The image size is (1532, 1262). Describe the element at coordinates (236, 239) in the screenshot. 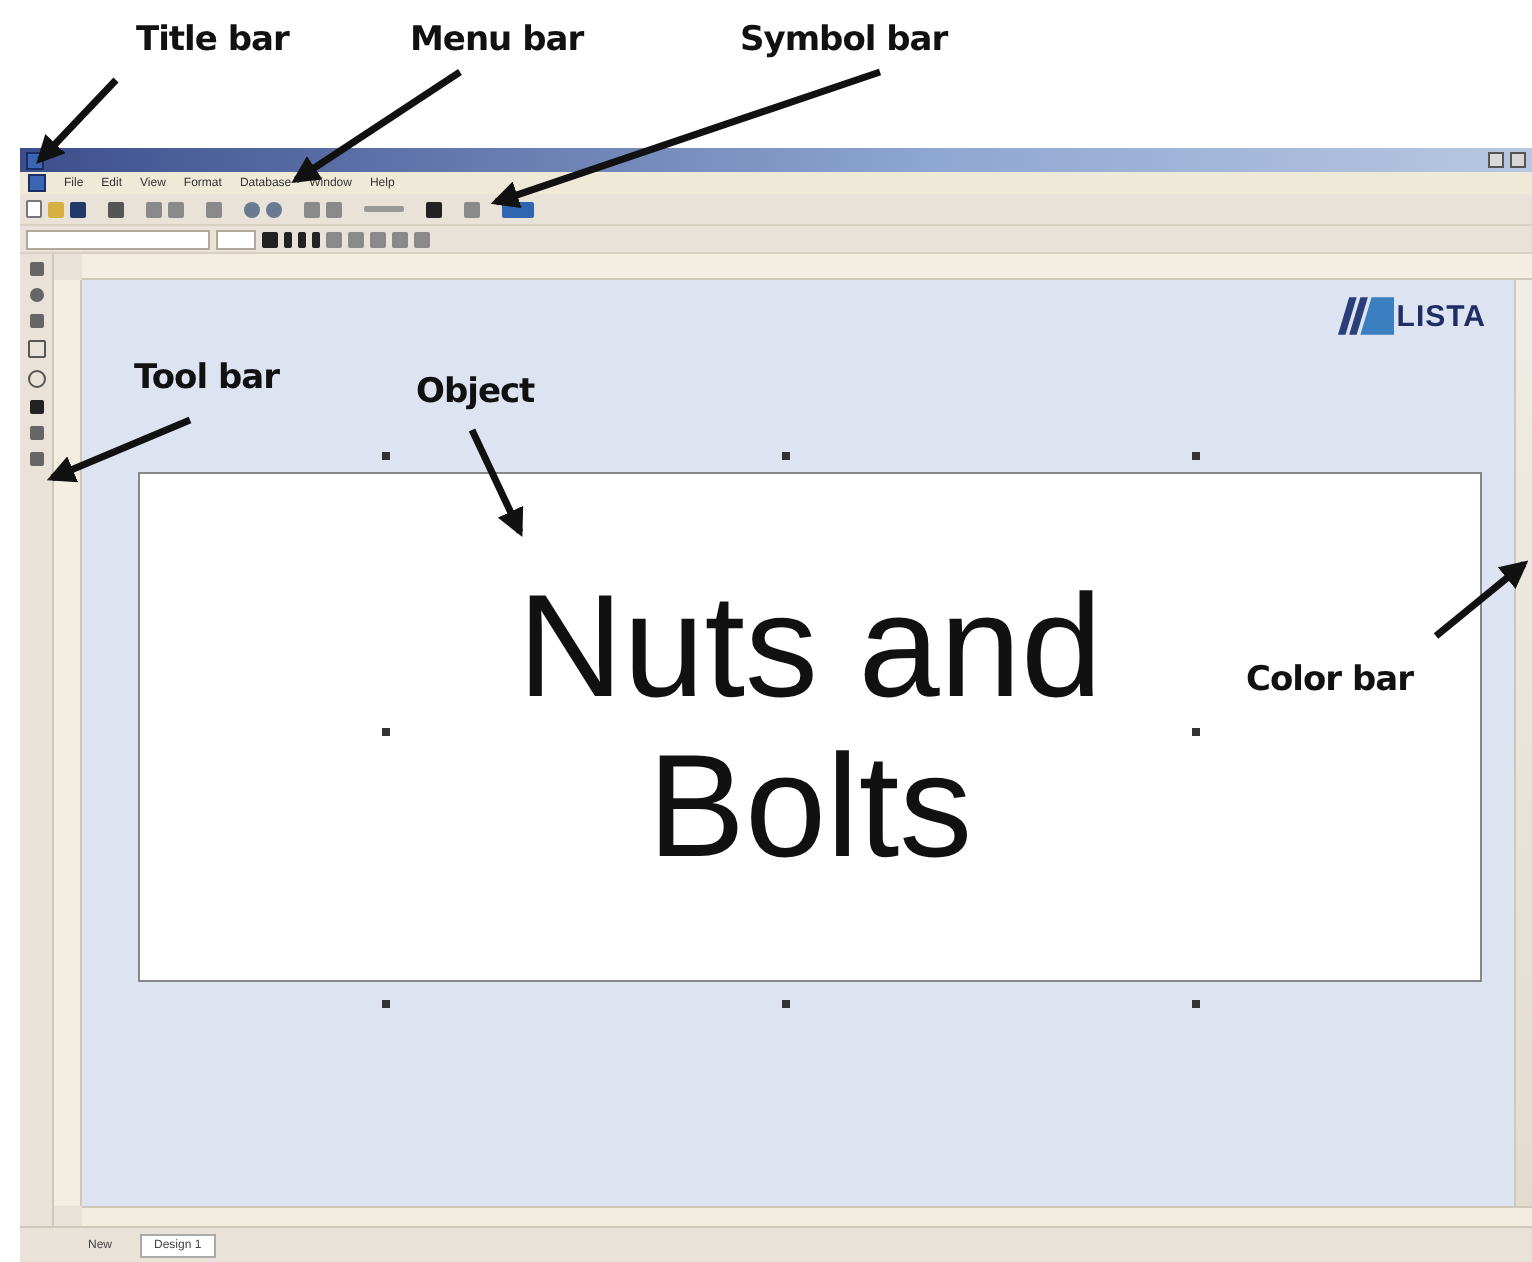

I see `font-size-field` at that location.